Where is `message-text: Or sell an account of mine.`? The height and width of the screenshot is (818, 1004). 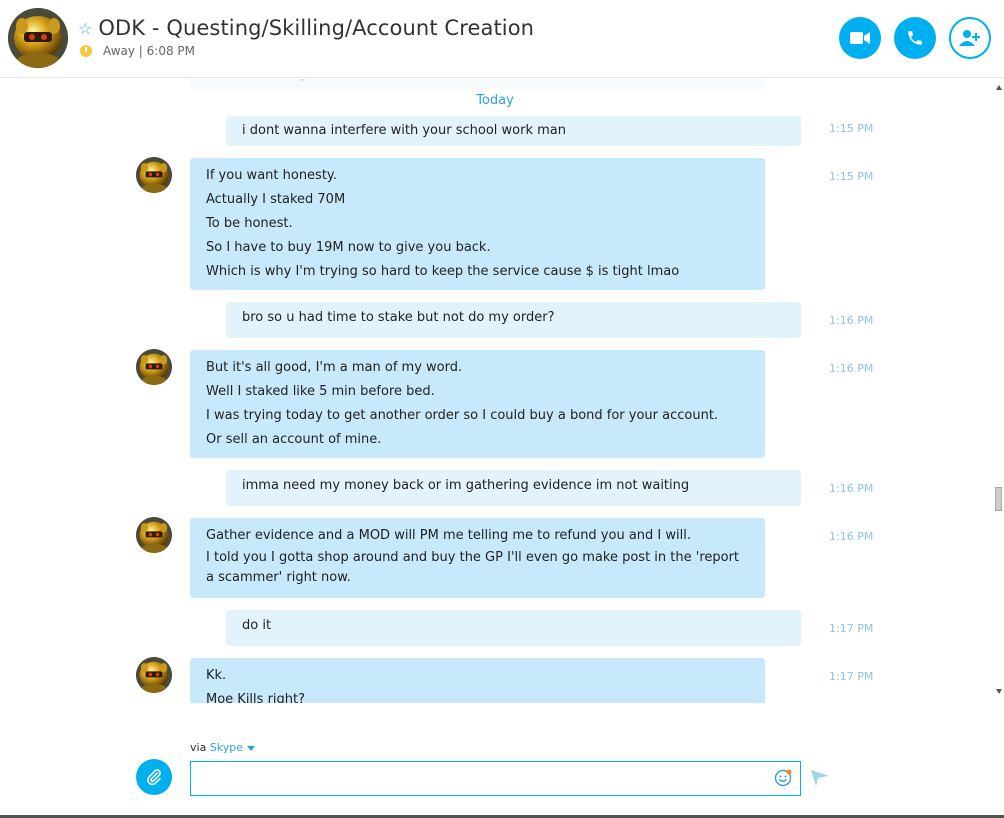 message-text: Or sell an account of mine. is located at coordinates (294, 439).